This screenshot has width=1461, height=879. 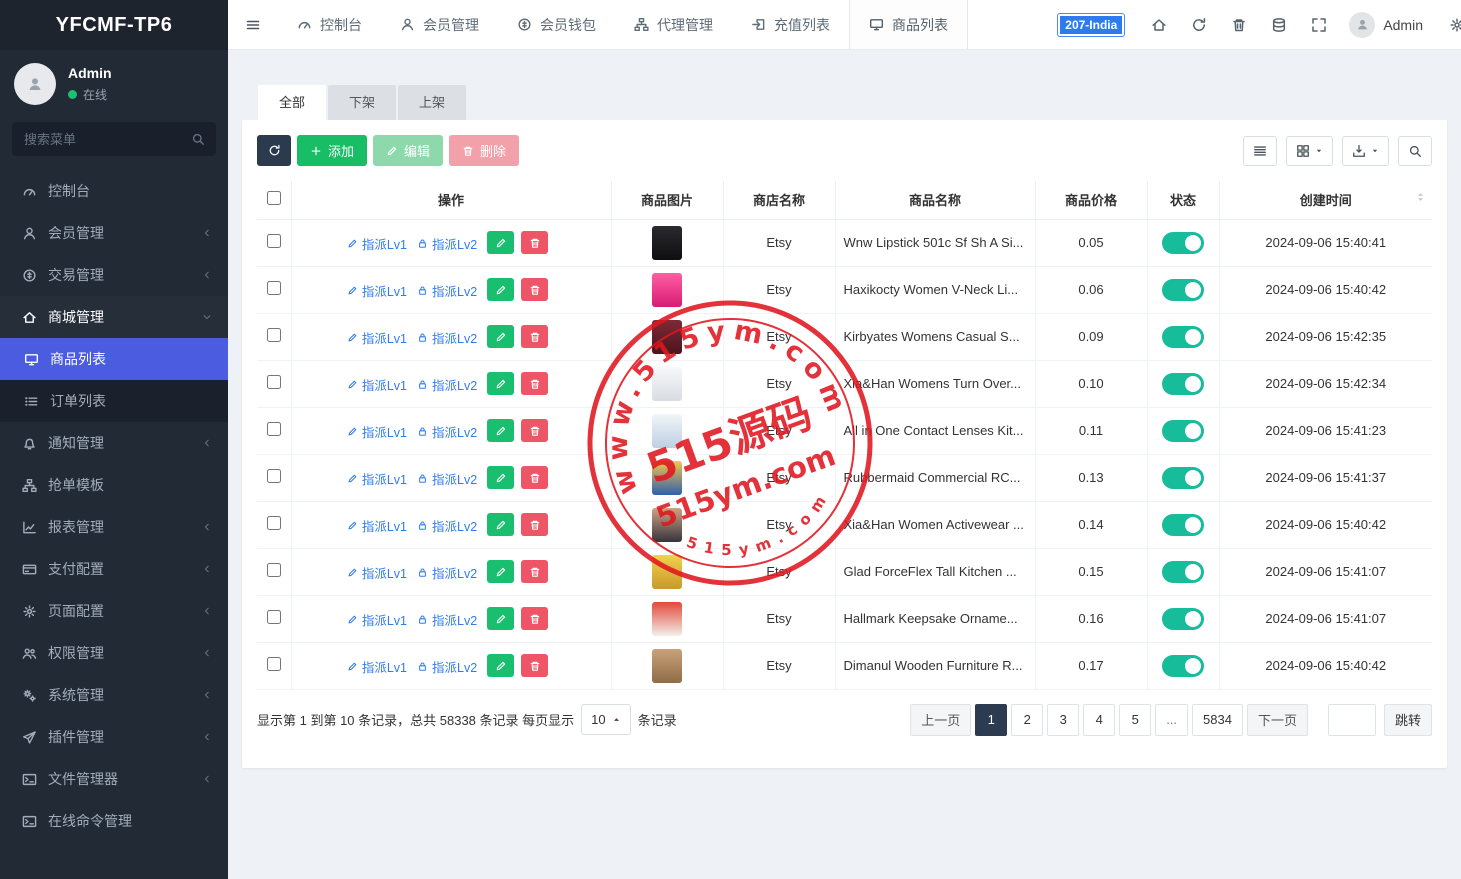 I want to click on sidebar-item-notice: 通知管理, so click(x=114, y=443).